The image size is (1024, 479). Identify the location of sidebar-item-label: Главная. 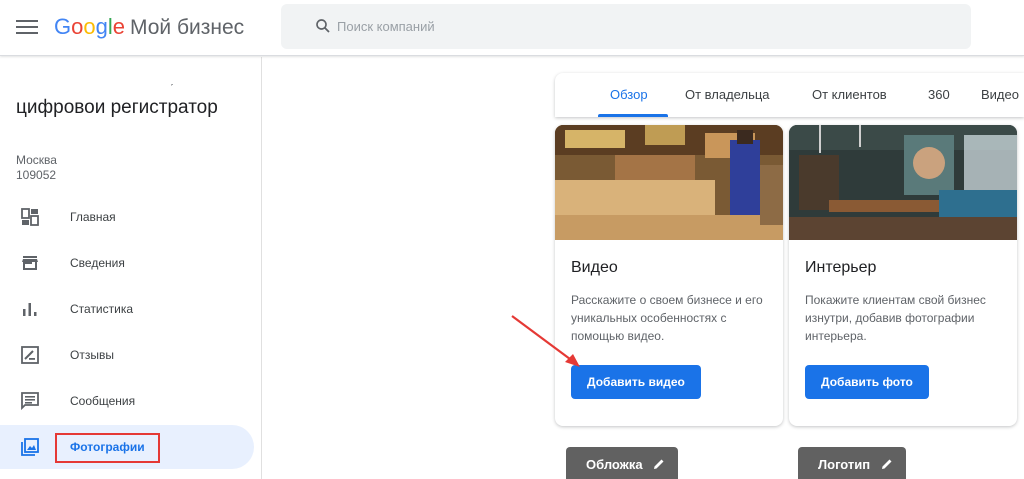
(93, 217).